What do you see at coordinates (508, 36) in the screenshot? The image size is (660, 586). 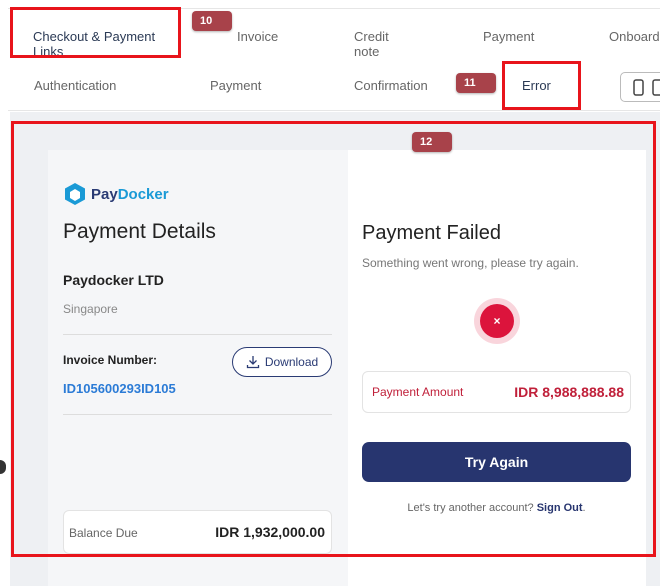 I see `tab-payment: Payment` at bounding box center [508, 36].